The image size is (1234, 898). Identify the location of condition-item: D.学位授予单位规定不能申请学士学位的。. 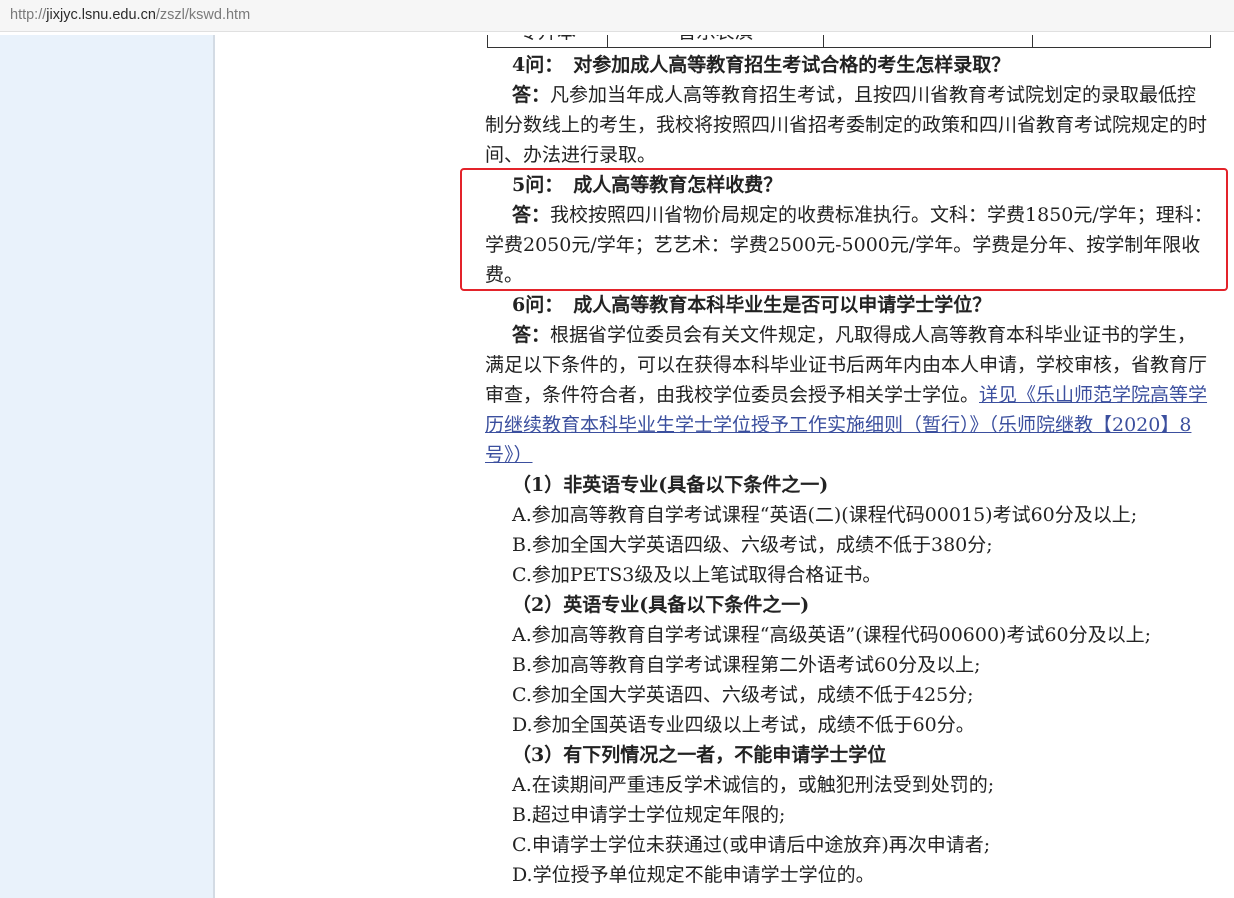
(693, 875).